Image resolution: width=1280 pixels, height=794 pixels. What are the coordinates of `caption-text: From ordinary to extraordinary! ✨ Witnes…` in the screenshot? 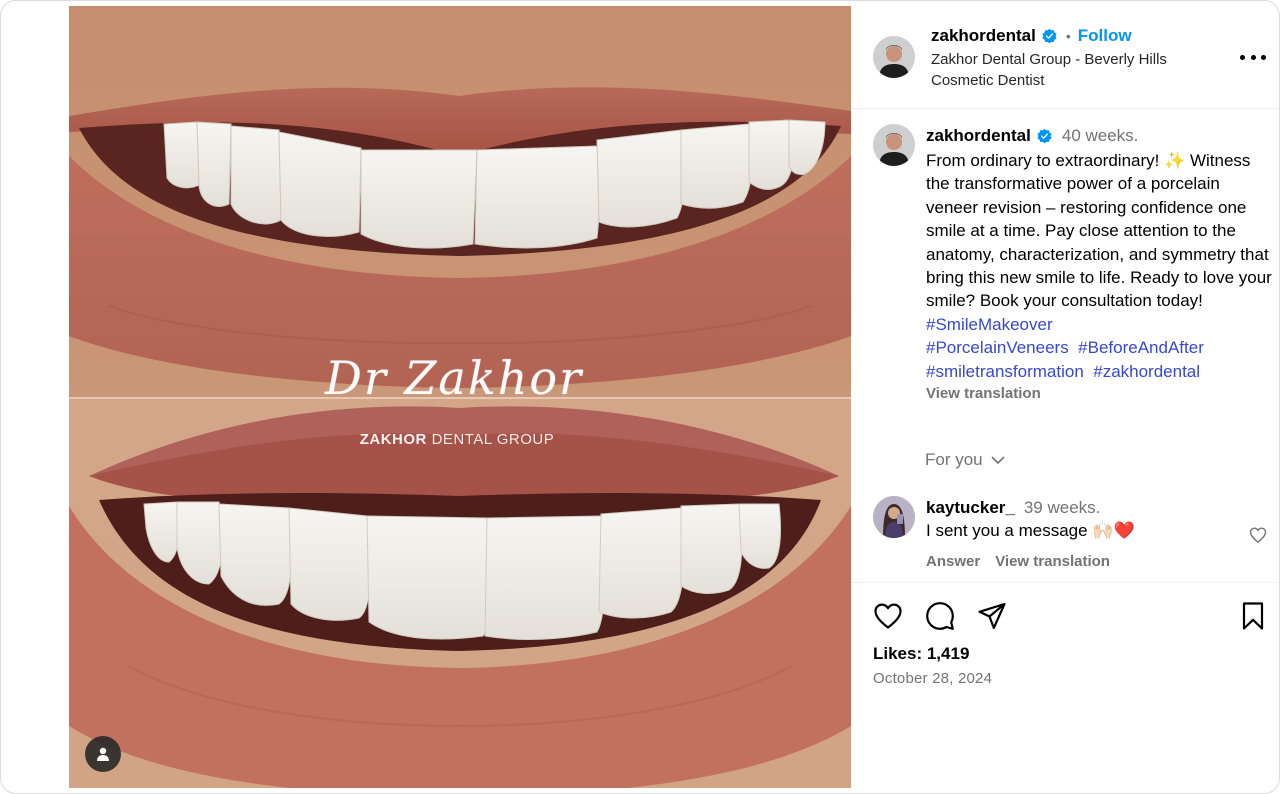 It's located at (1101, 266).